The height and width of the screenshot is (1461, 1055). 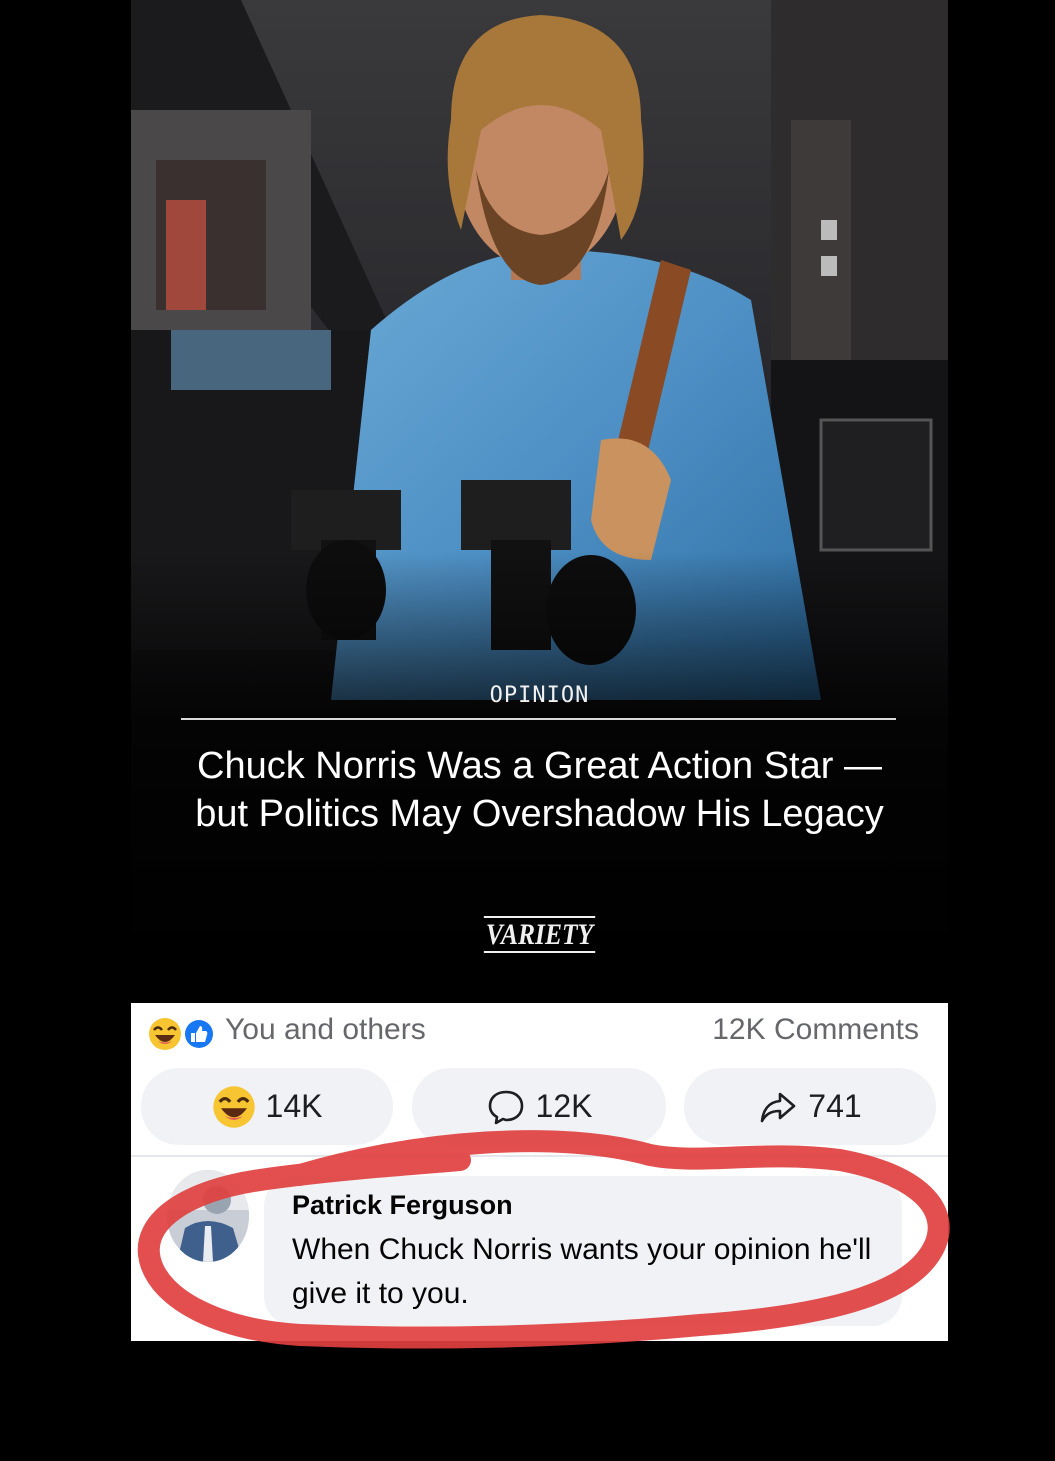 What do you see at coordinates (564, 1106) in the screenshot?
I see `comment-count: 12K` at bounding box center [564, 1106].